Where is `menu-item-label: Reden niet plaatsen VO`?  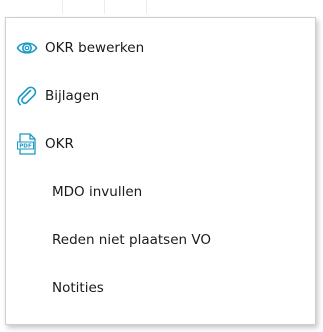 menu-item-label: Reden niet plaatsen VO is located at coordinates (131, 240).